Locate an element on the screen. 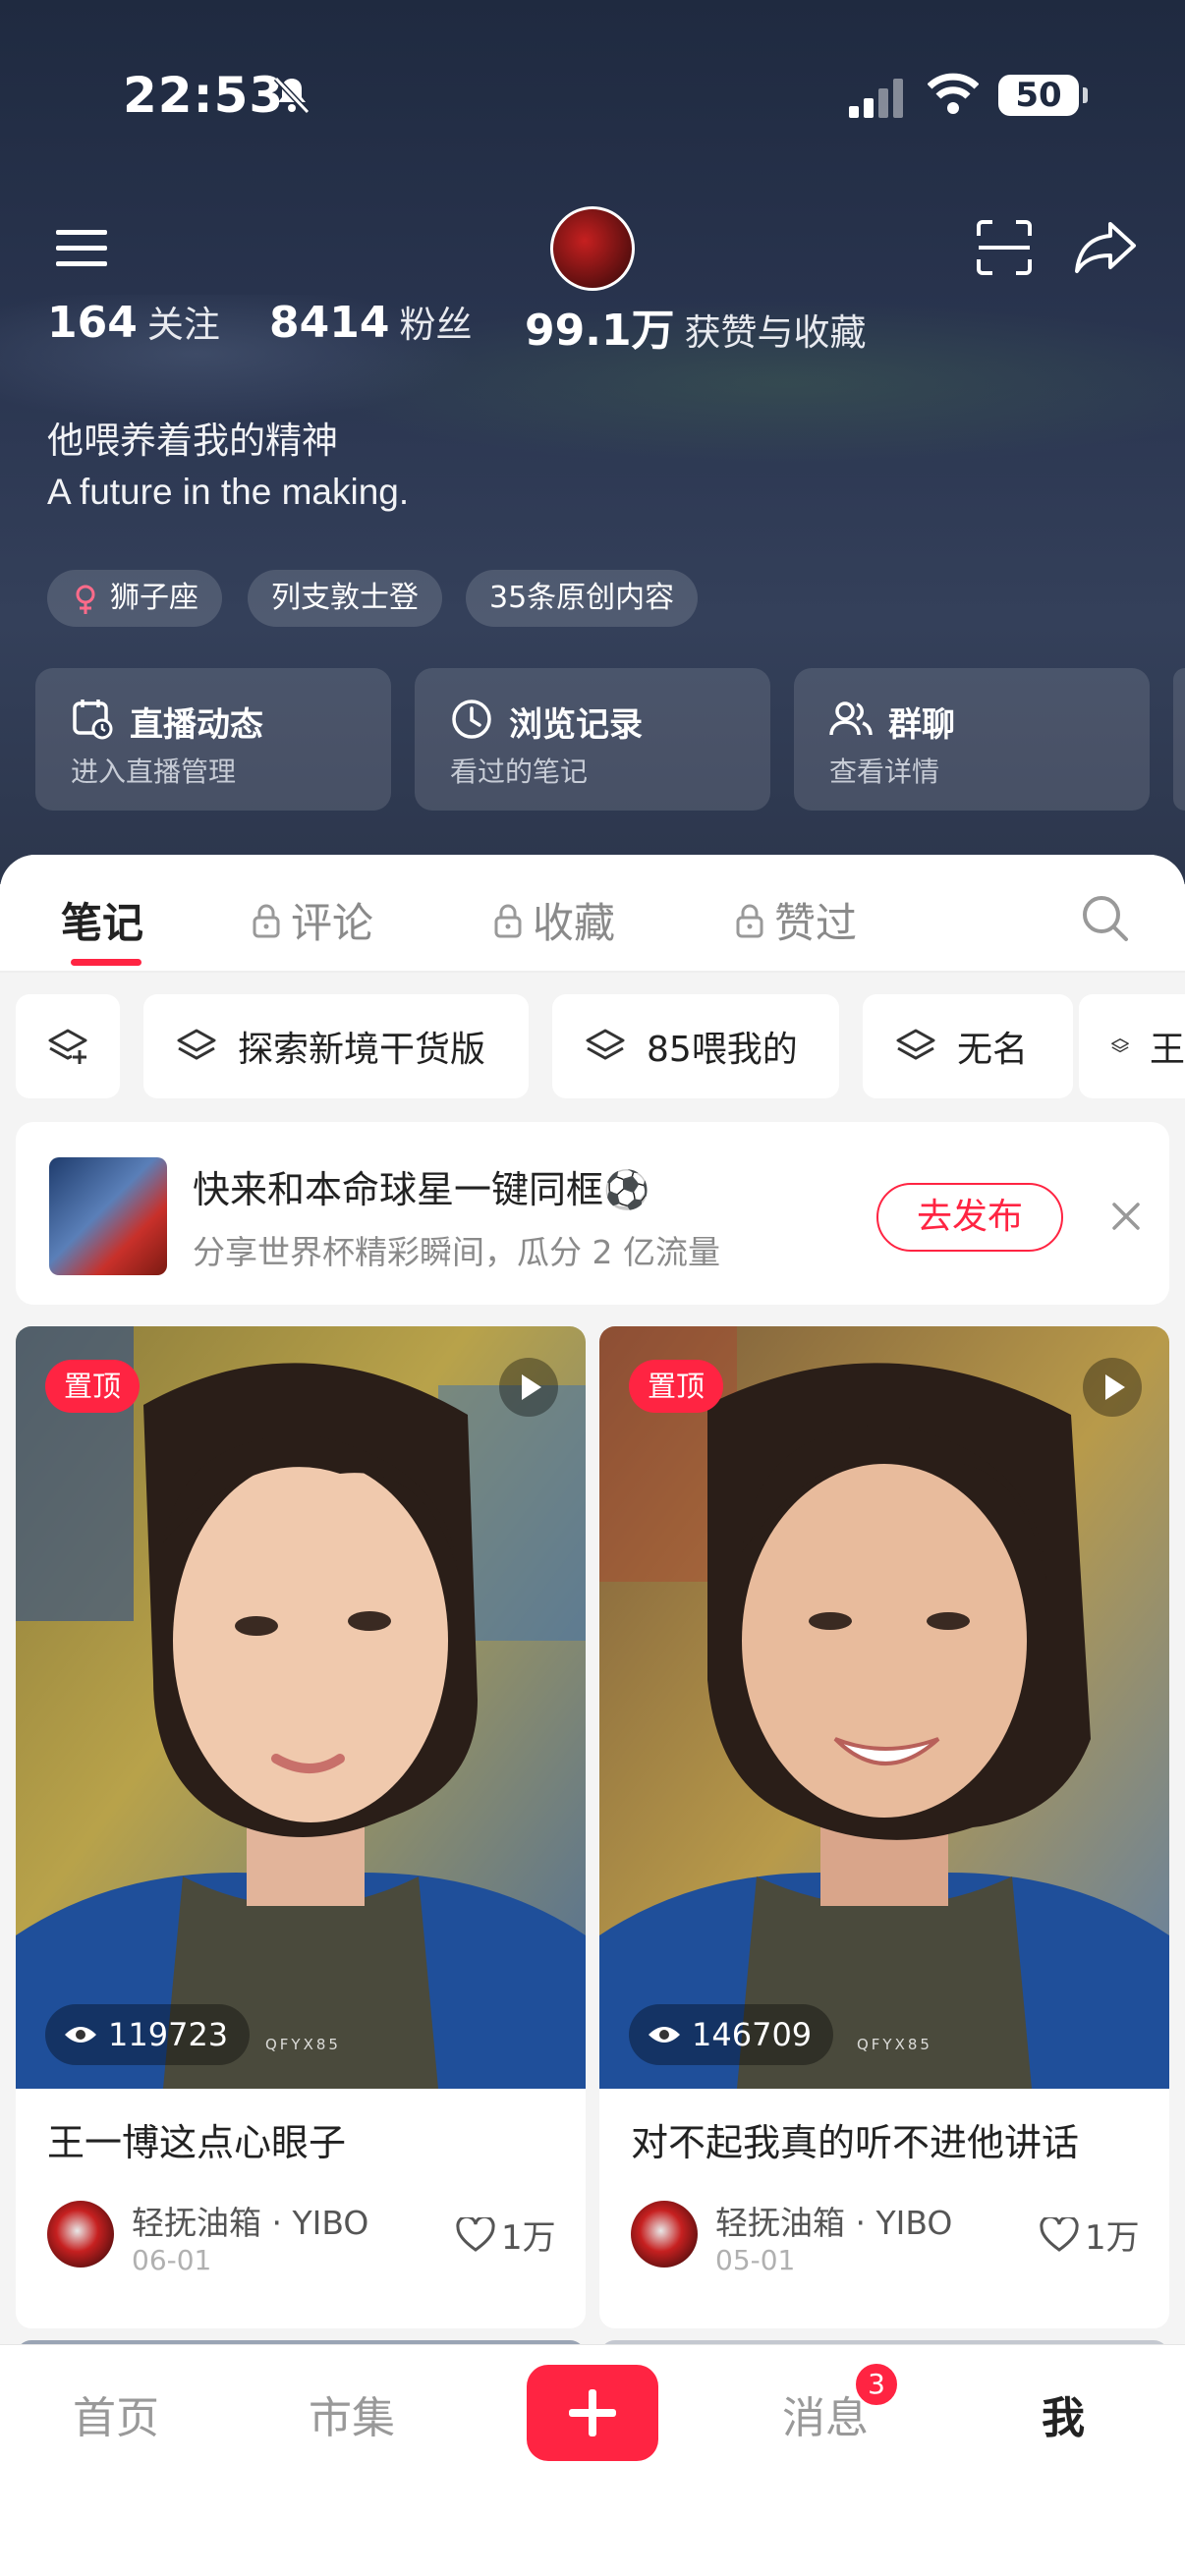 Image resolution: width=1185 pixels, height=2576 pixels. collection-chip: 王 is located at coordinates (1132, 1046).